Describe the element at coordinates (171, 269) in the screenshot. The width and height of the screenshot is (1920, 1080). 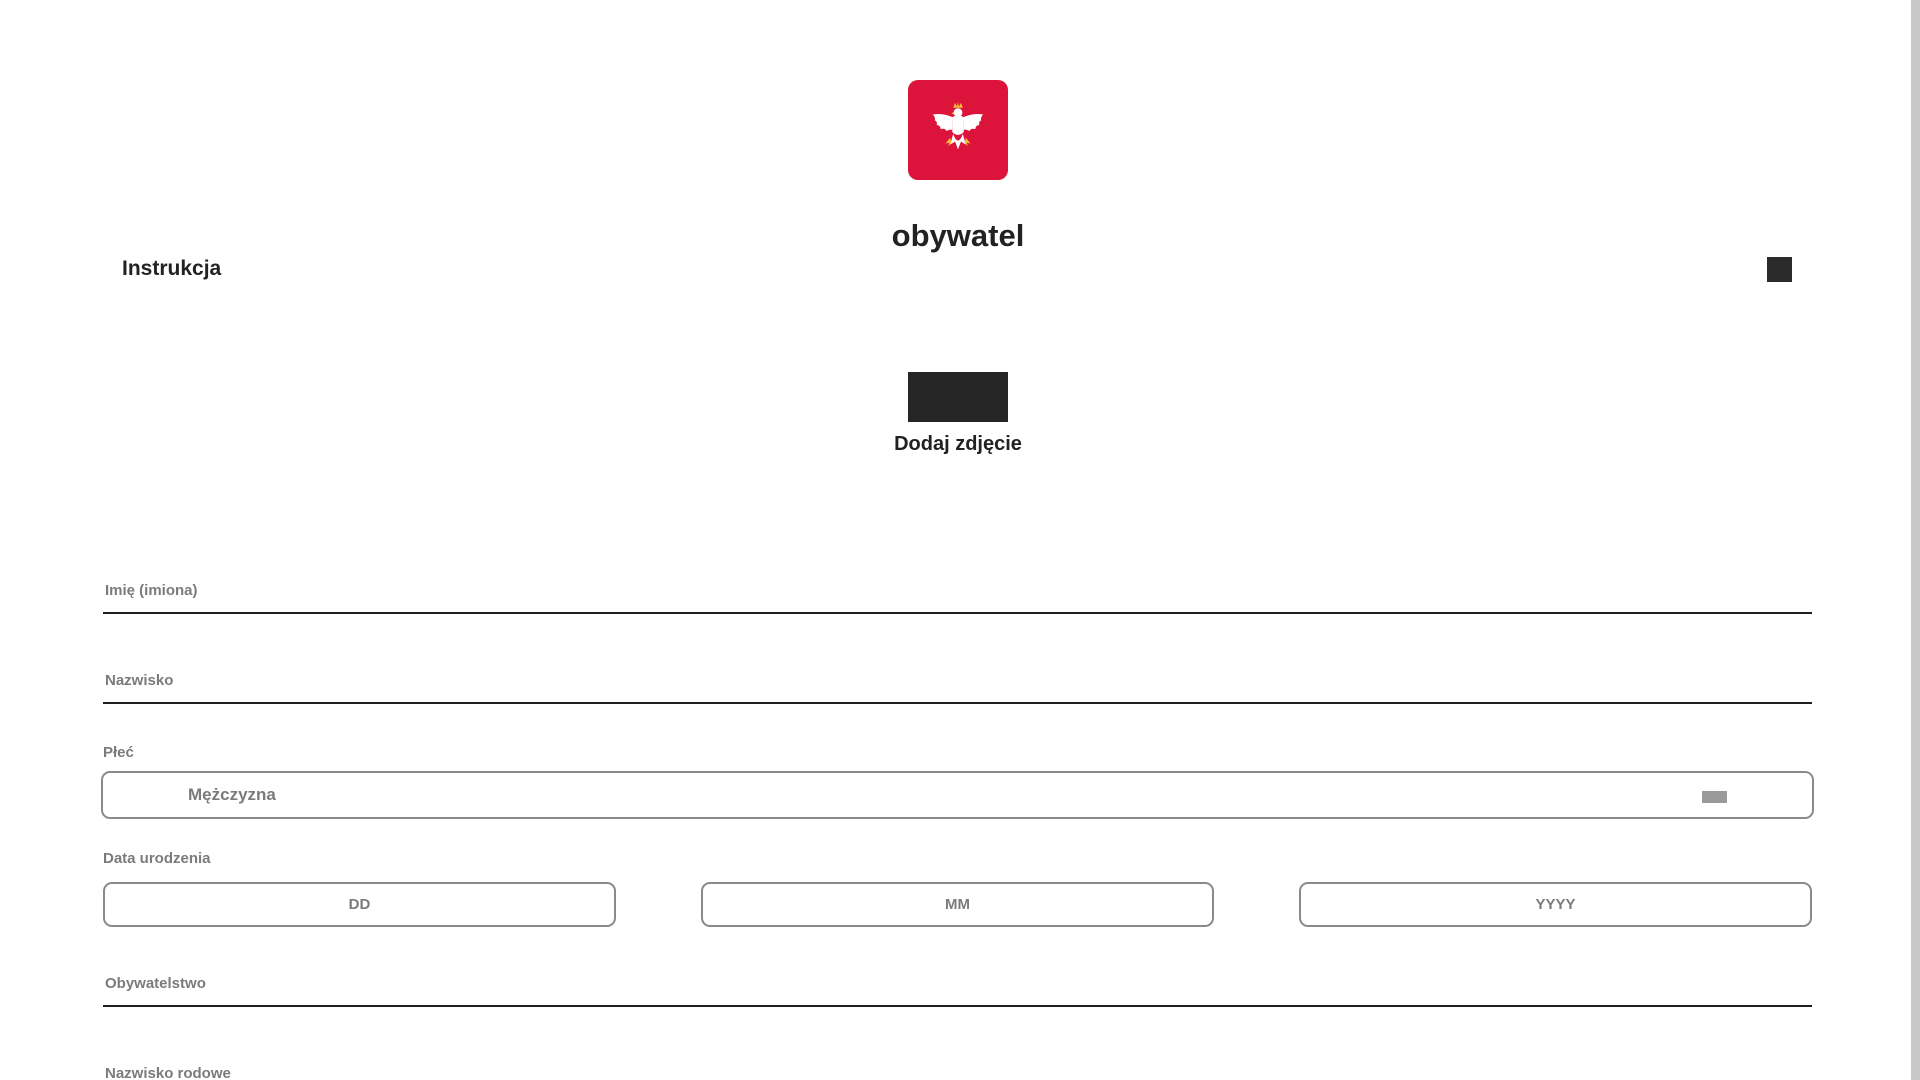
I see `instructions-link: Instrukcja` at that location.